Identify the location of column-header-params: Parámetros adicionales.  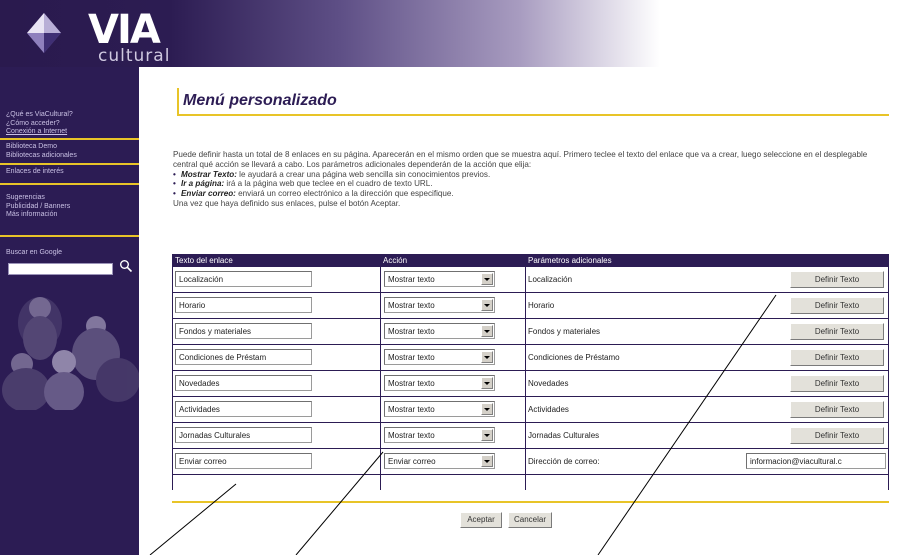
(707, 260).